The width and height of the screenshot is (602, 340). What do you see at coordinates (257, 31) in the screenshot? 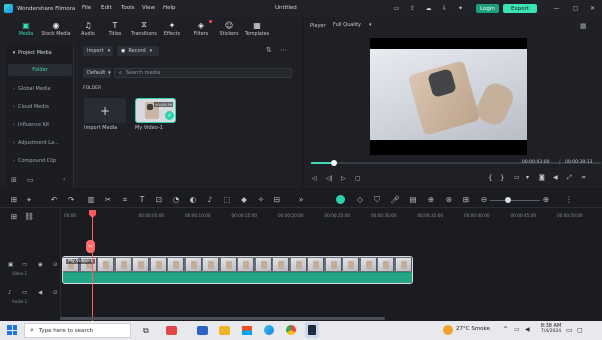
I see `tab-templates: ▦ Templates` at bounding box center [257, 31].